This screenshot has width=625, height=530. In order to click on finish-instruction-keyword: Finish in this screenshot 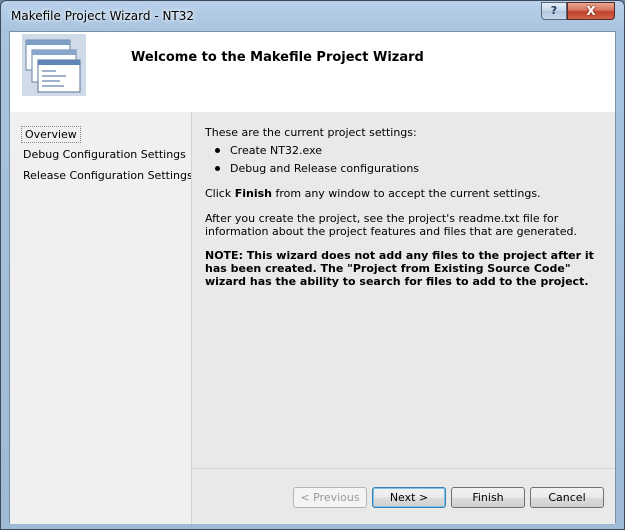, I will do `click(253, 193)`.